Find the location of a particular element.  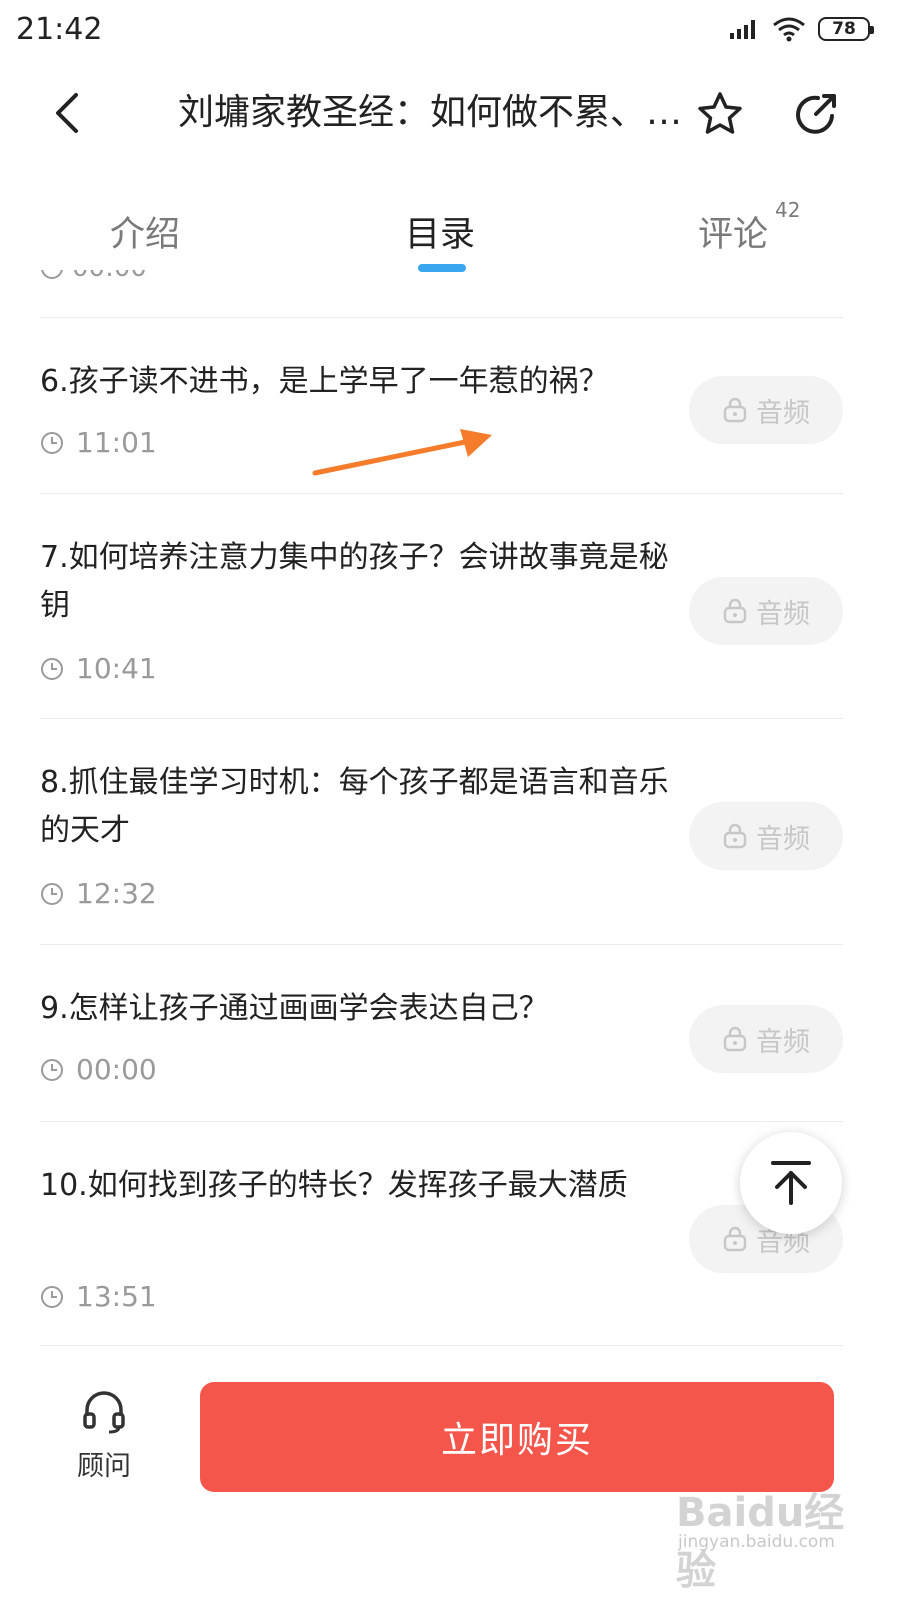

back-icon is located at coordinates (67, 113).